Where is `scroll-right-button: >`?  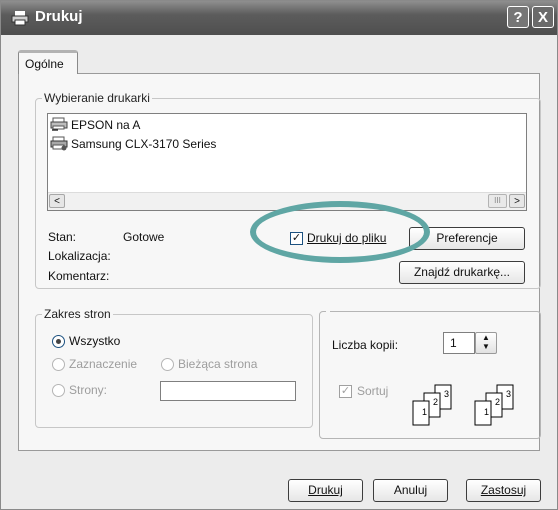 scroll-right-button: > is located at coordinates (517, 201).